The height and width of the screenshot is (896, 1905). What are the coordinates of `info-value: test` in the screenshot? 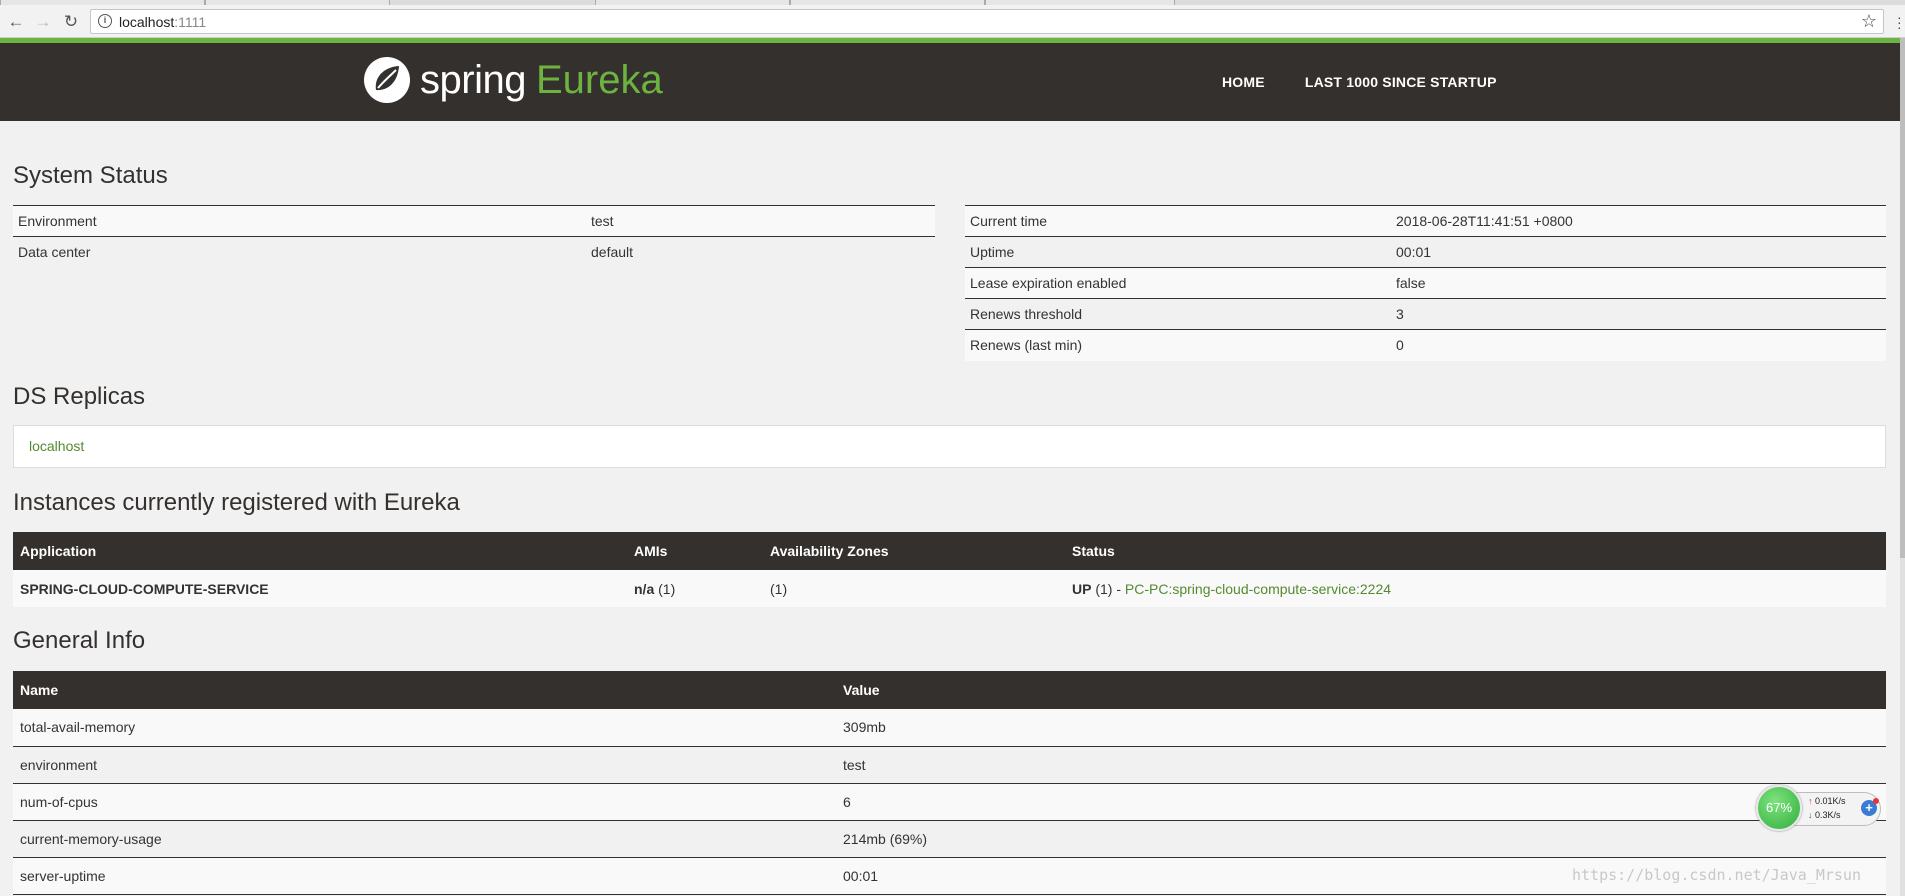 It's located at (1361, 765).